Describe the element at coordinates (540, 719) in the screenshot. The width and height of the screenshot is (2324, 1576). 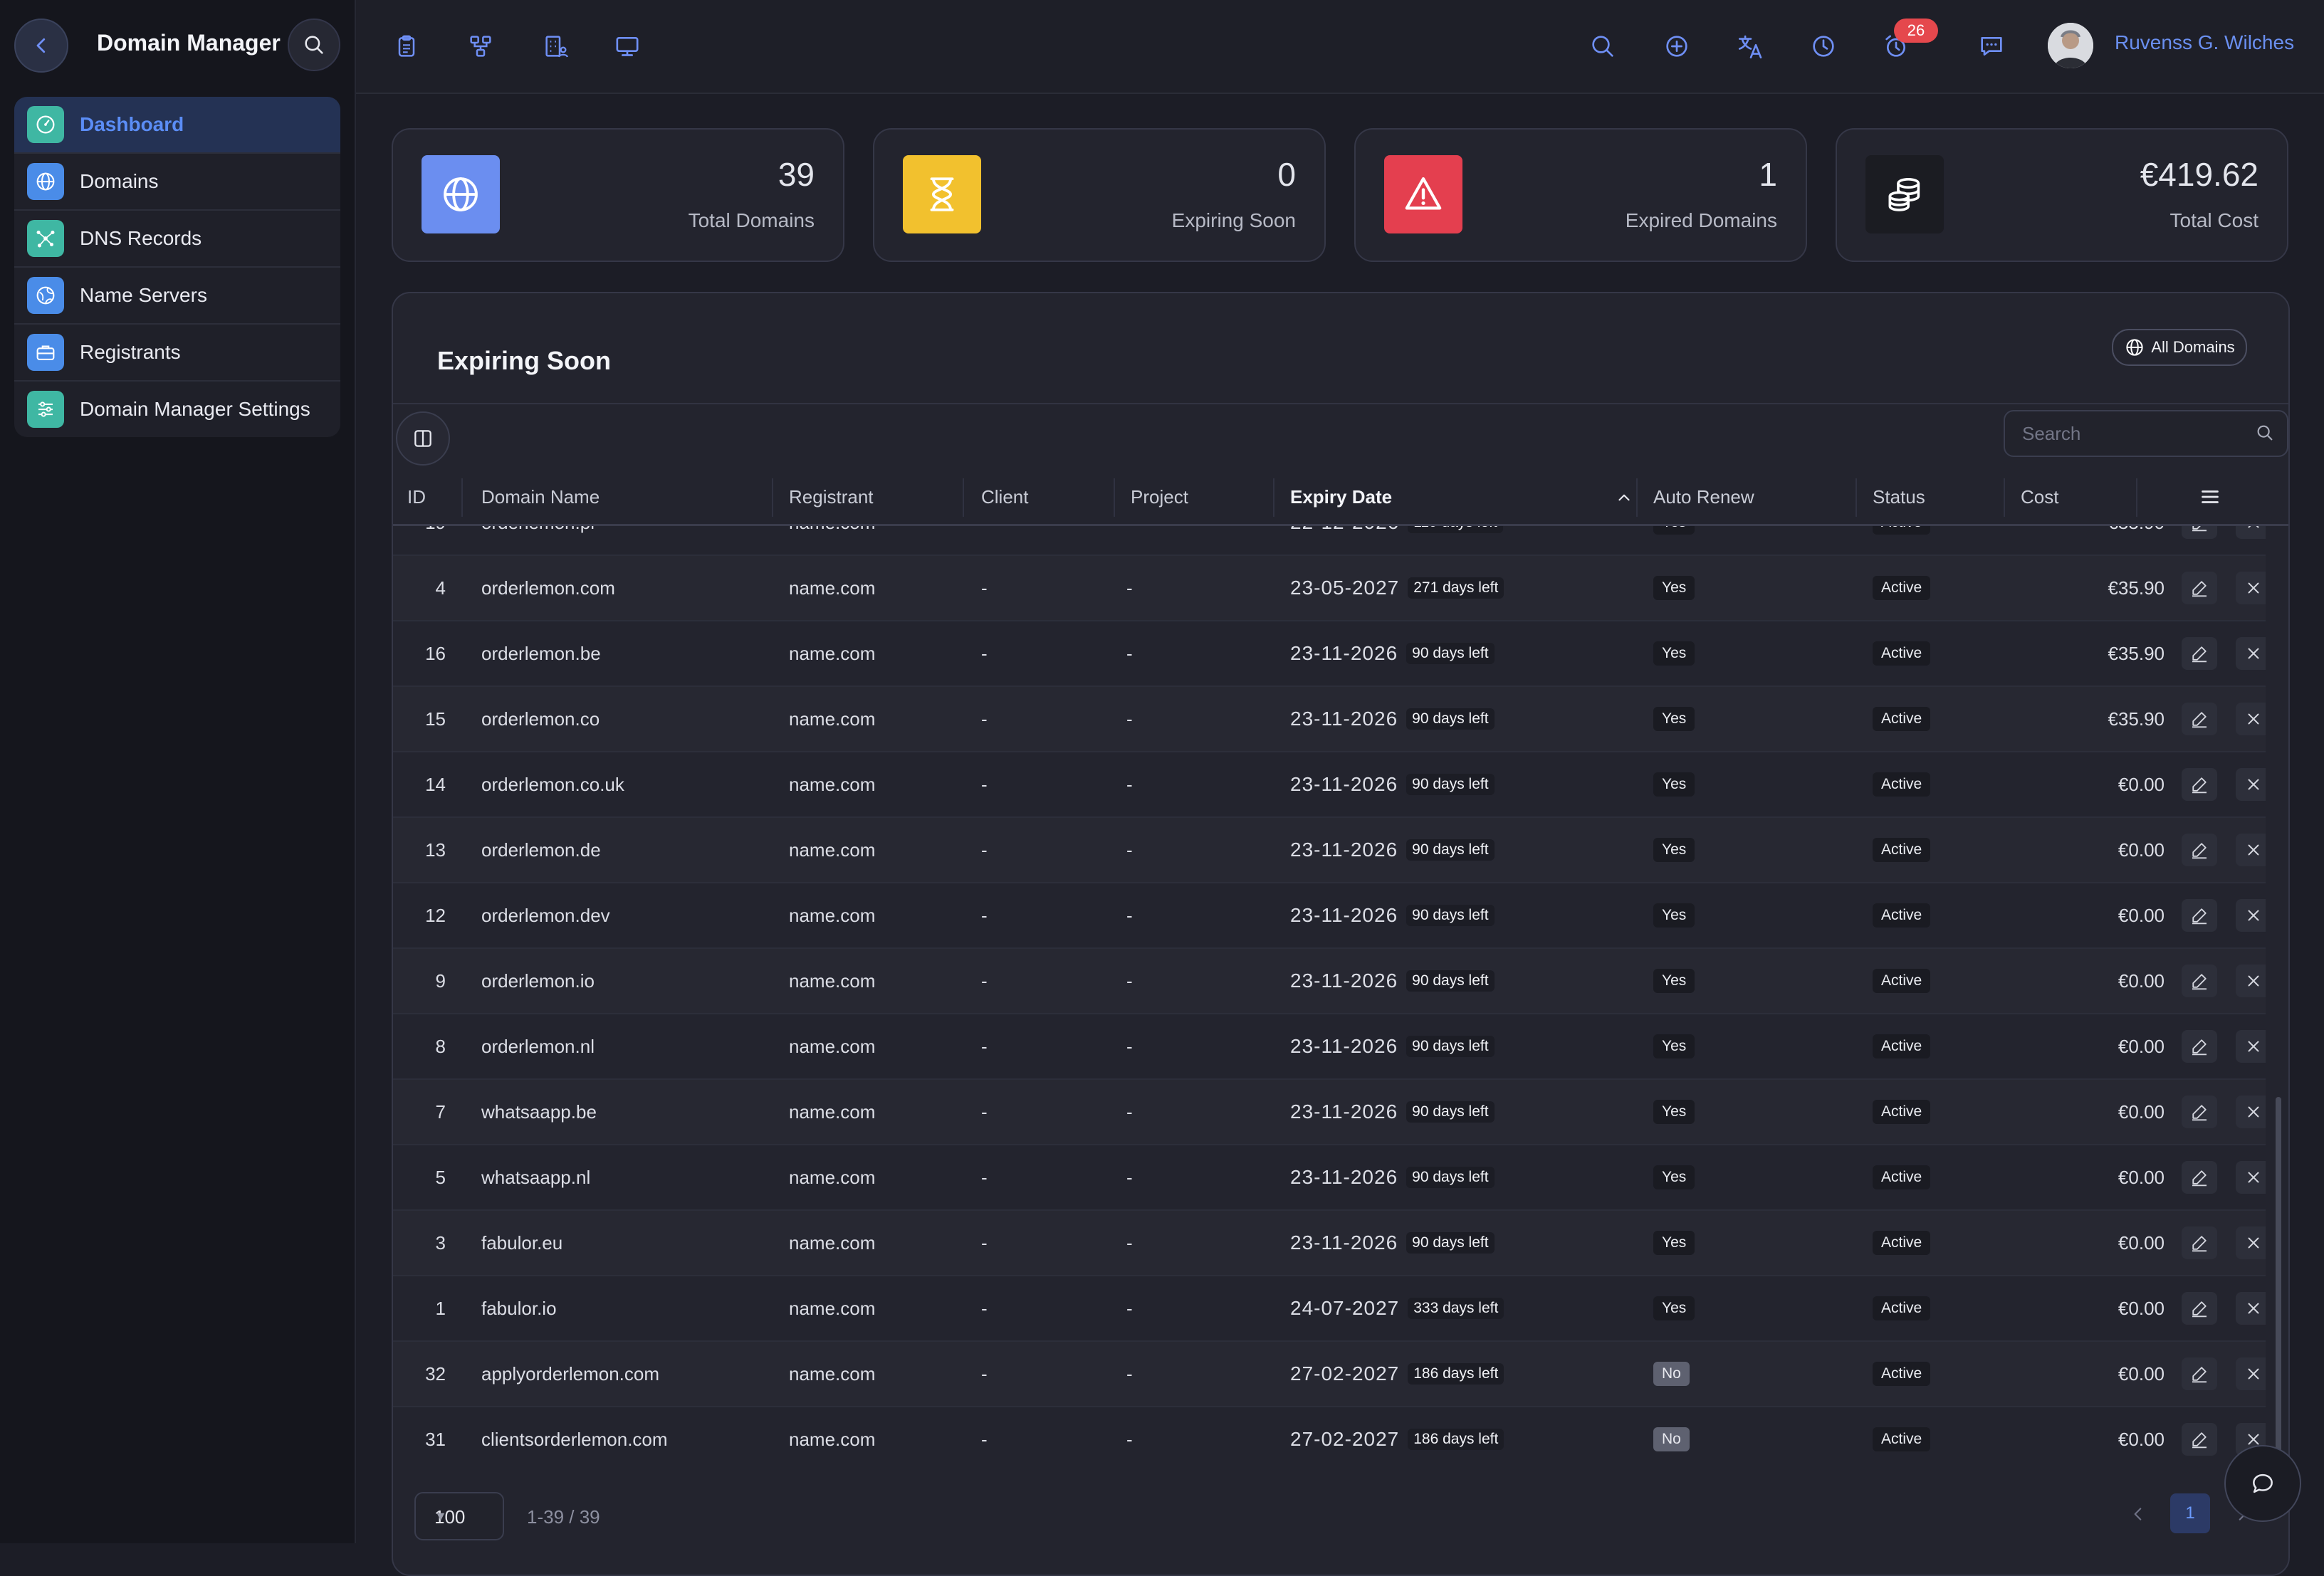
I see `cell-domain-name: orderlemon.co` at that location.